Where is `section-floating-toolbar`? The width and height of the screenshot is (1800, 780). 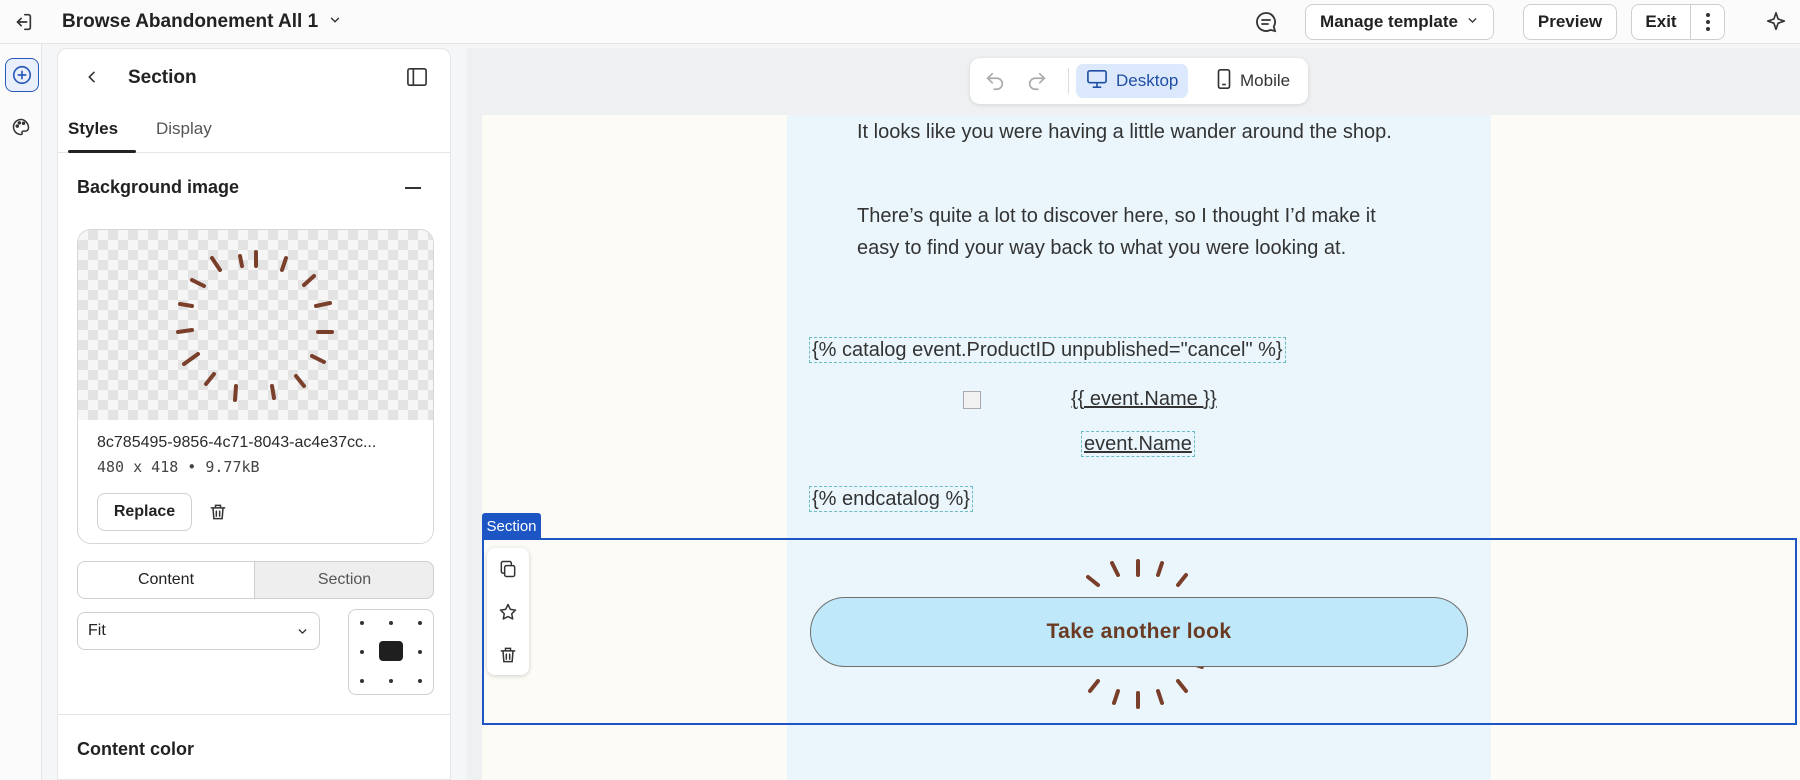 section-floating-toolbar is located at coordinates (508, 611).